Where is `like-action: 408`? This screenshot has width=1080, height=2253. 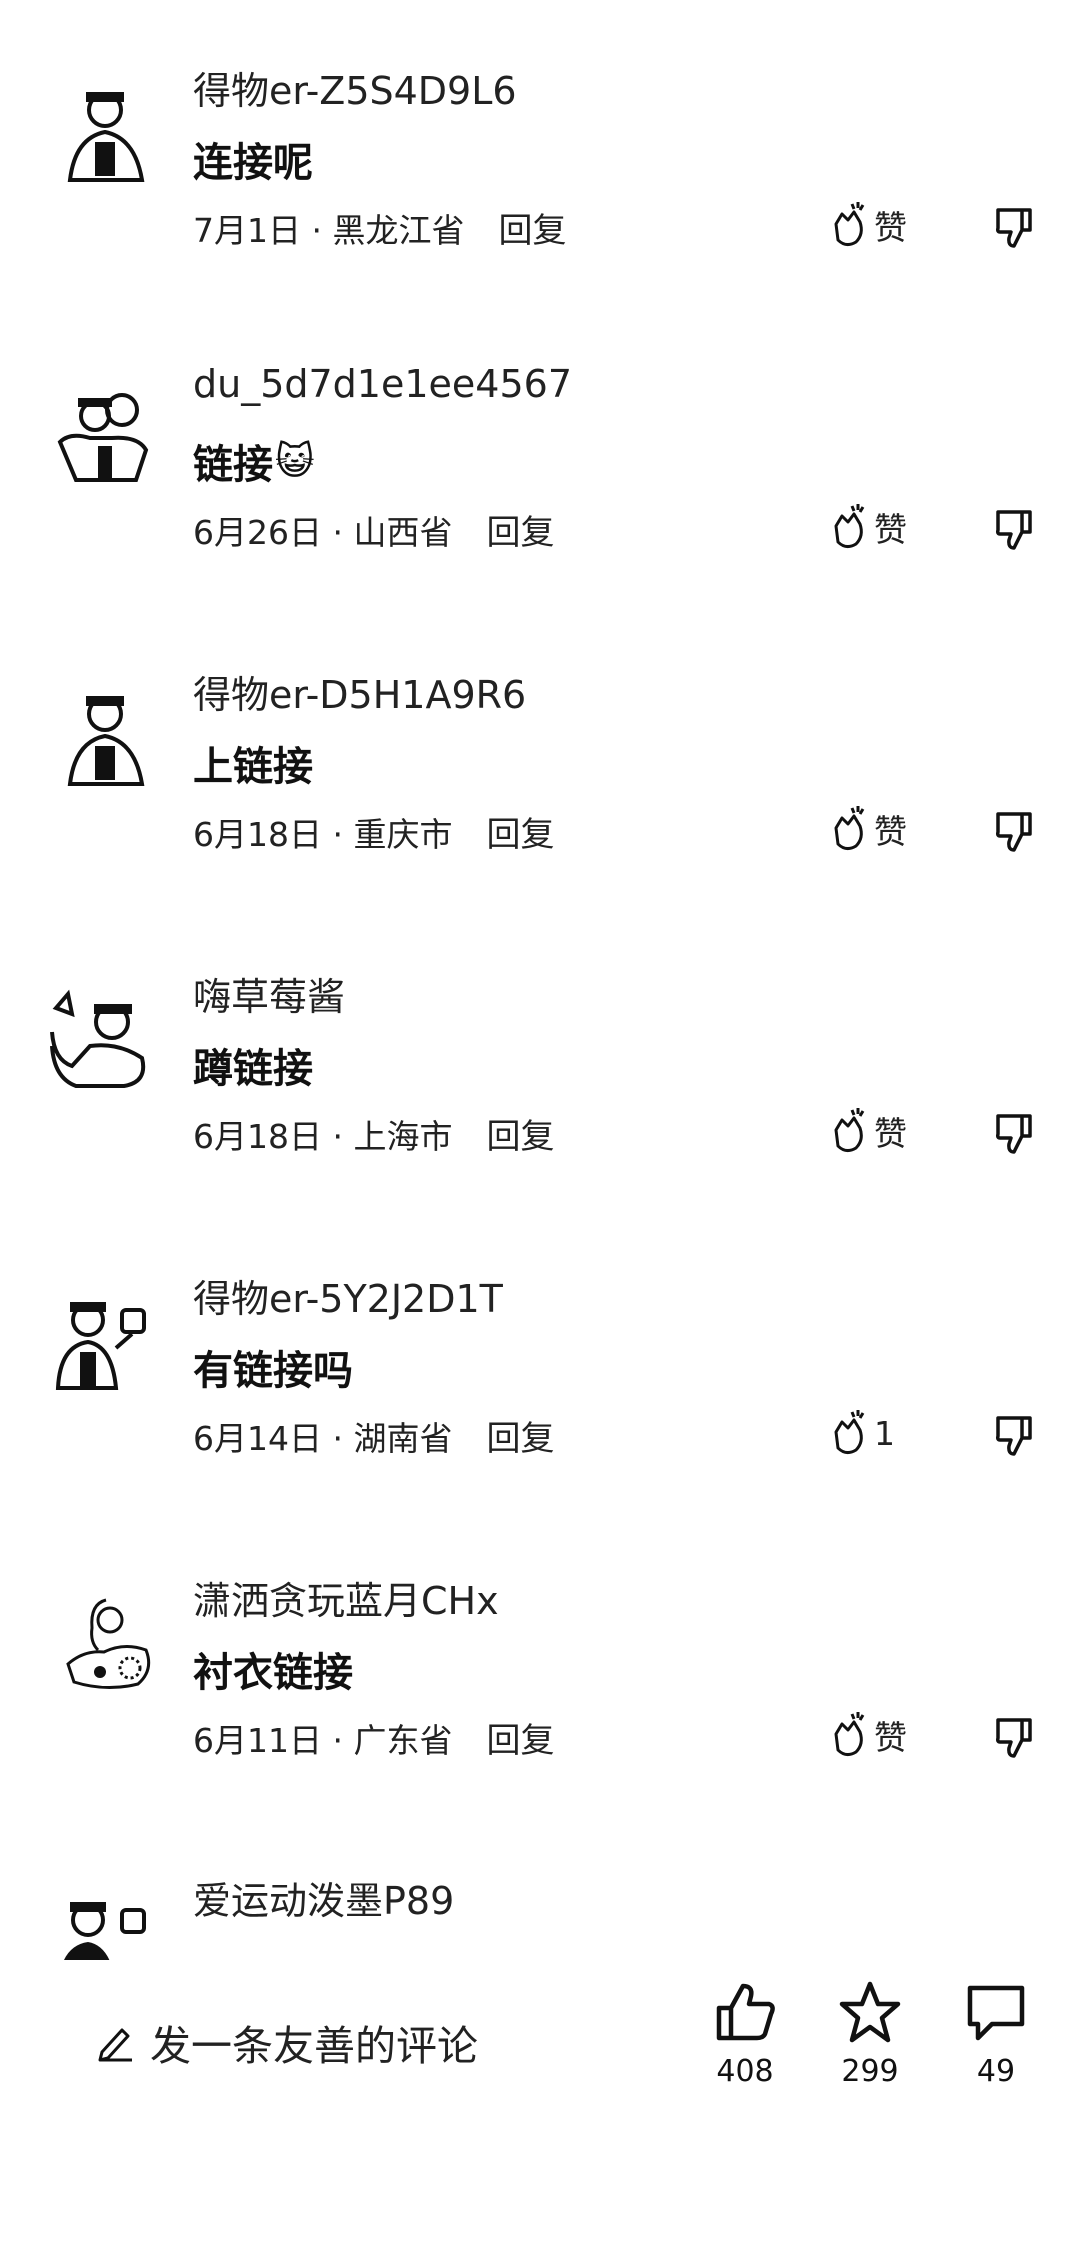 like-action: 408 is located at coordinates (745, 2034).